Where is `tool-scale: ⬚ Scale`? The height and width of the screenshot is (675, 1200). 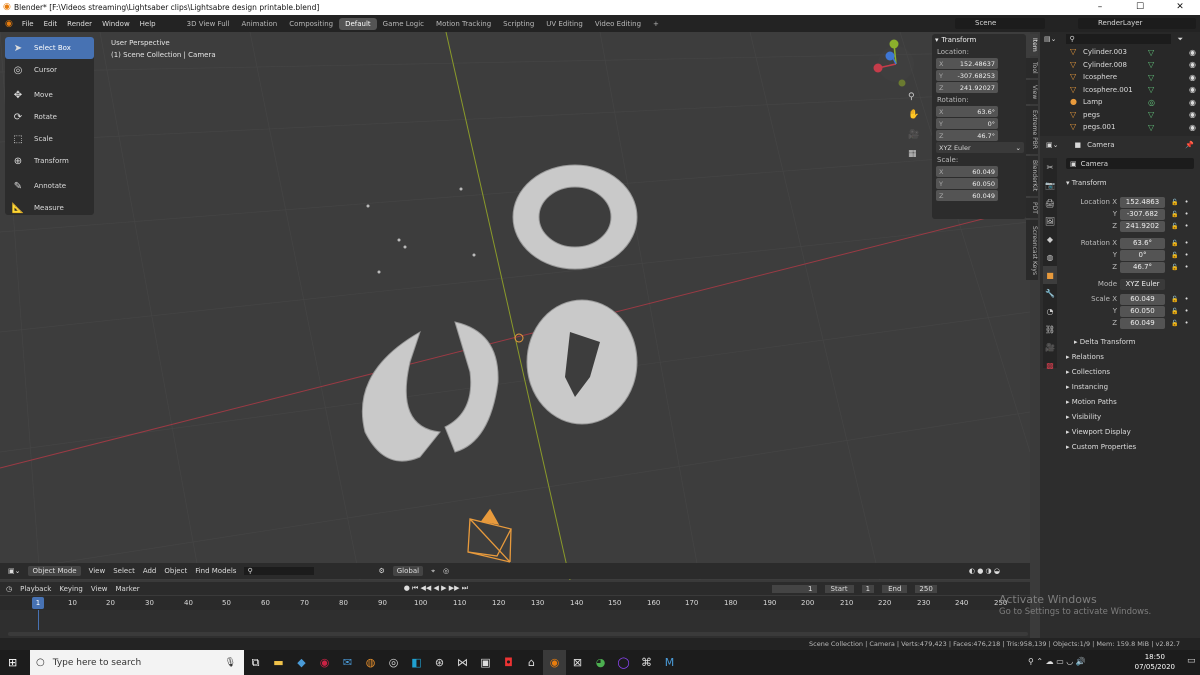
tool-scale: ⬚ Scale is located at coordinates (49, 139).